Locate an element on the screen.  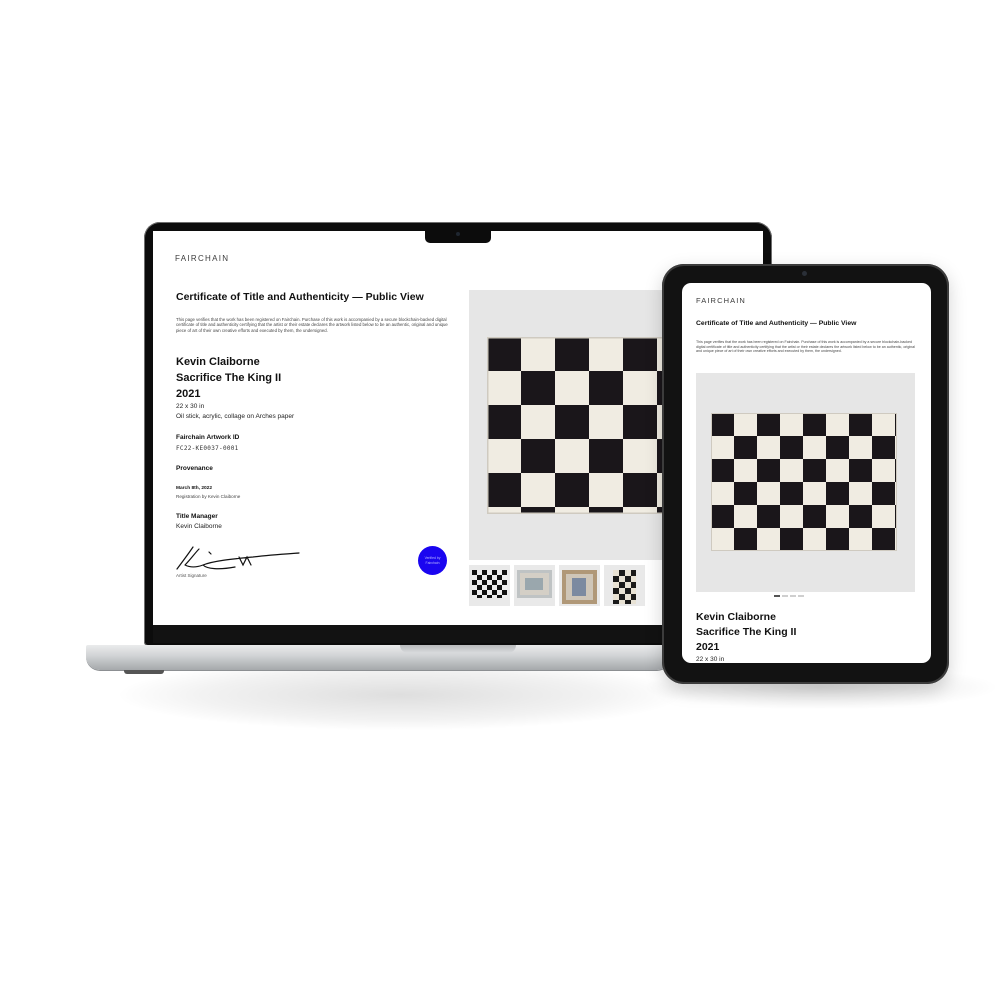
laptop-camera is located at coordinates (458, 234).